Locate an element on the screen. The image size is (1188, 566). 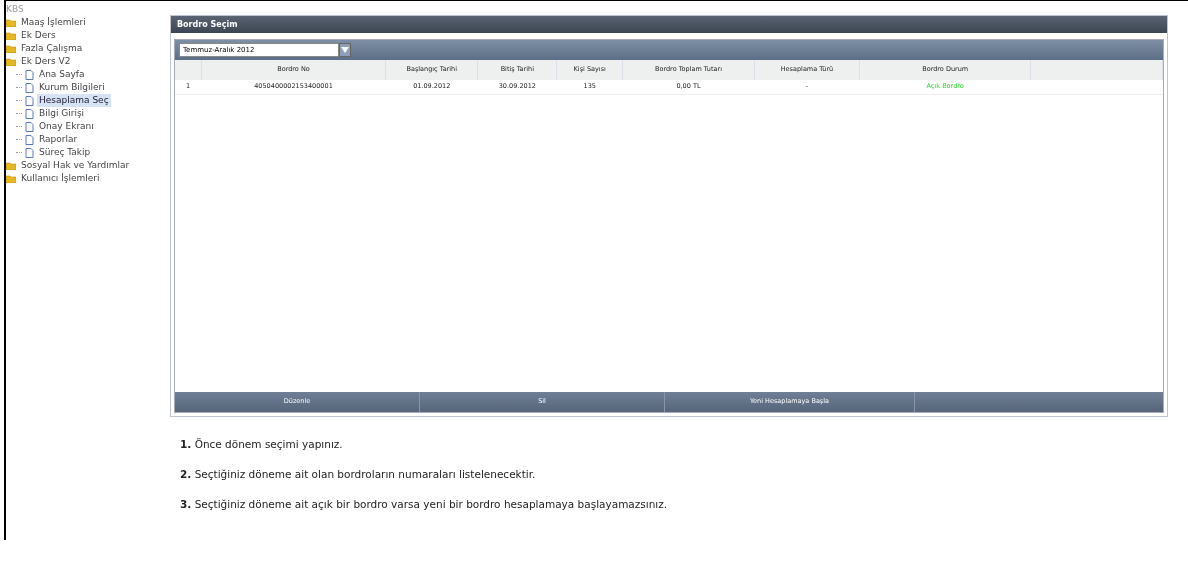
tree-item: Sosyal Hak ve Yardımlar is located at coordinates (75, 165).